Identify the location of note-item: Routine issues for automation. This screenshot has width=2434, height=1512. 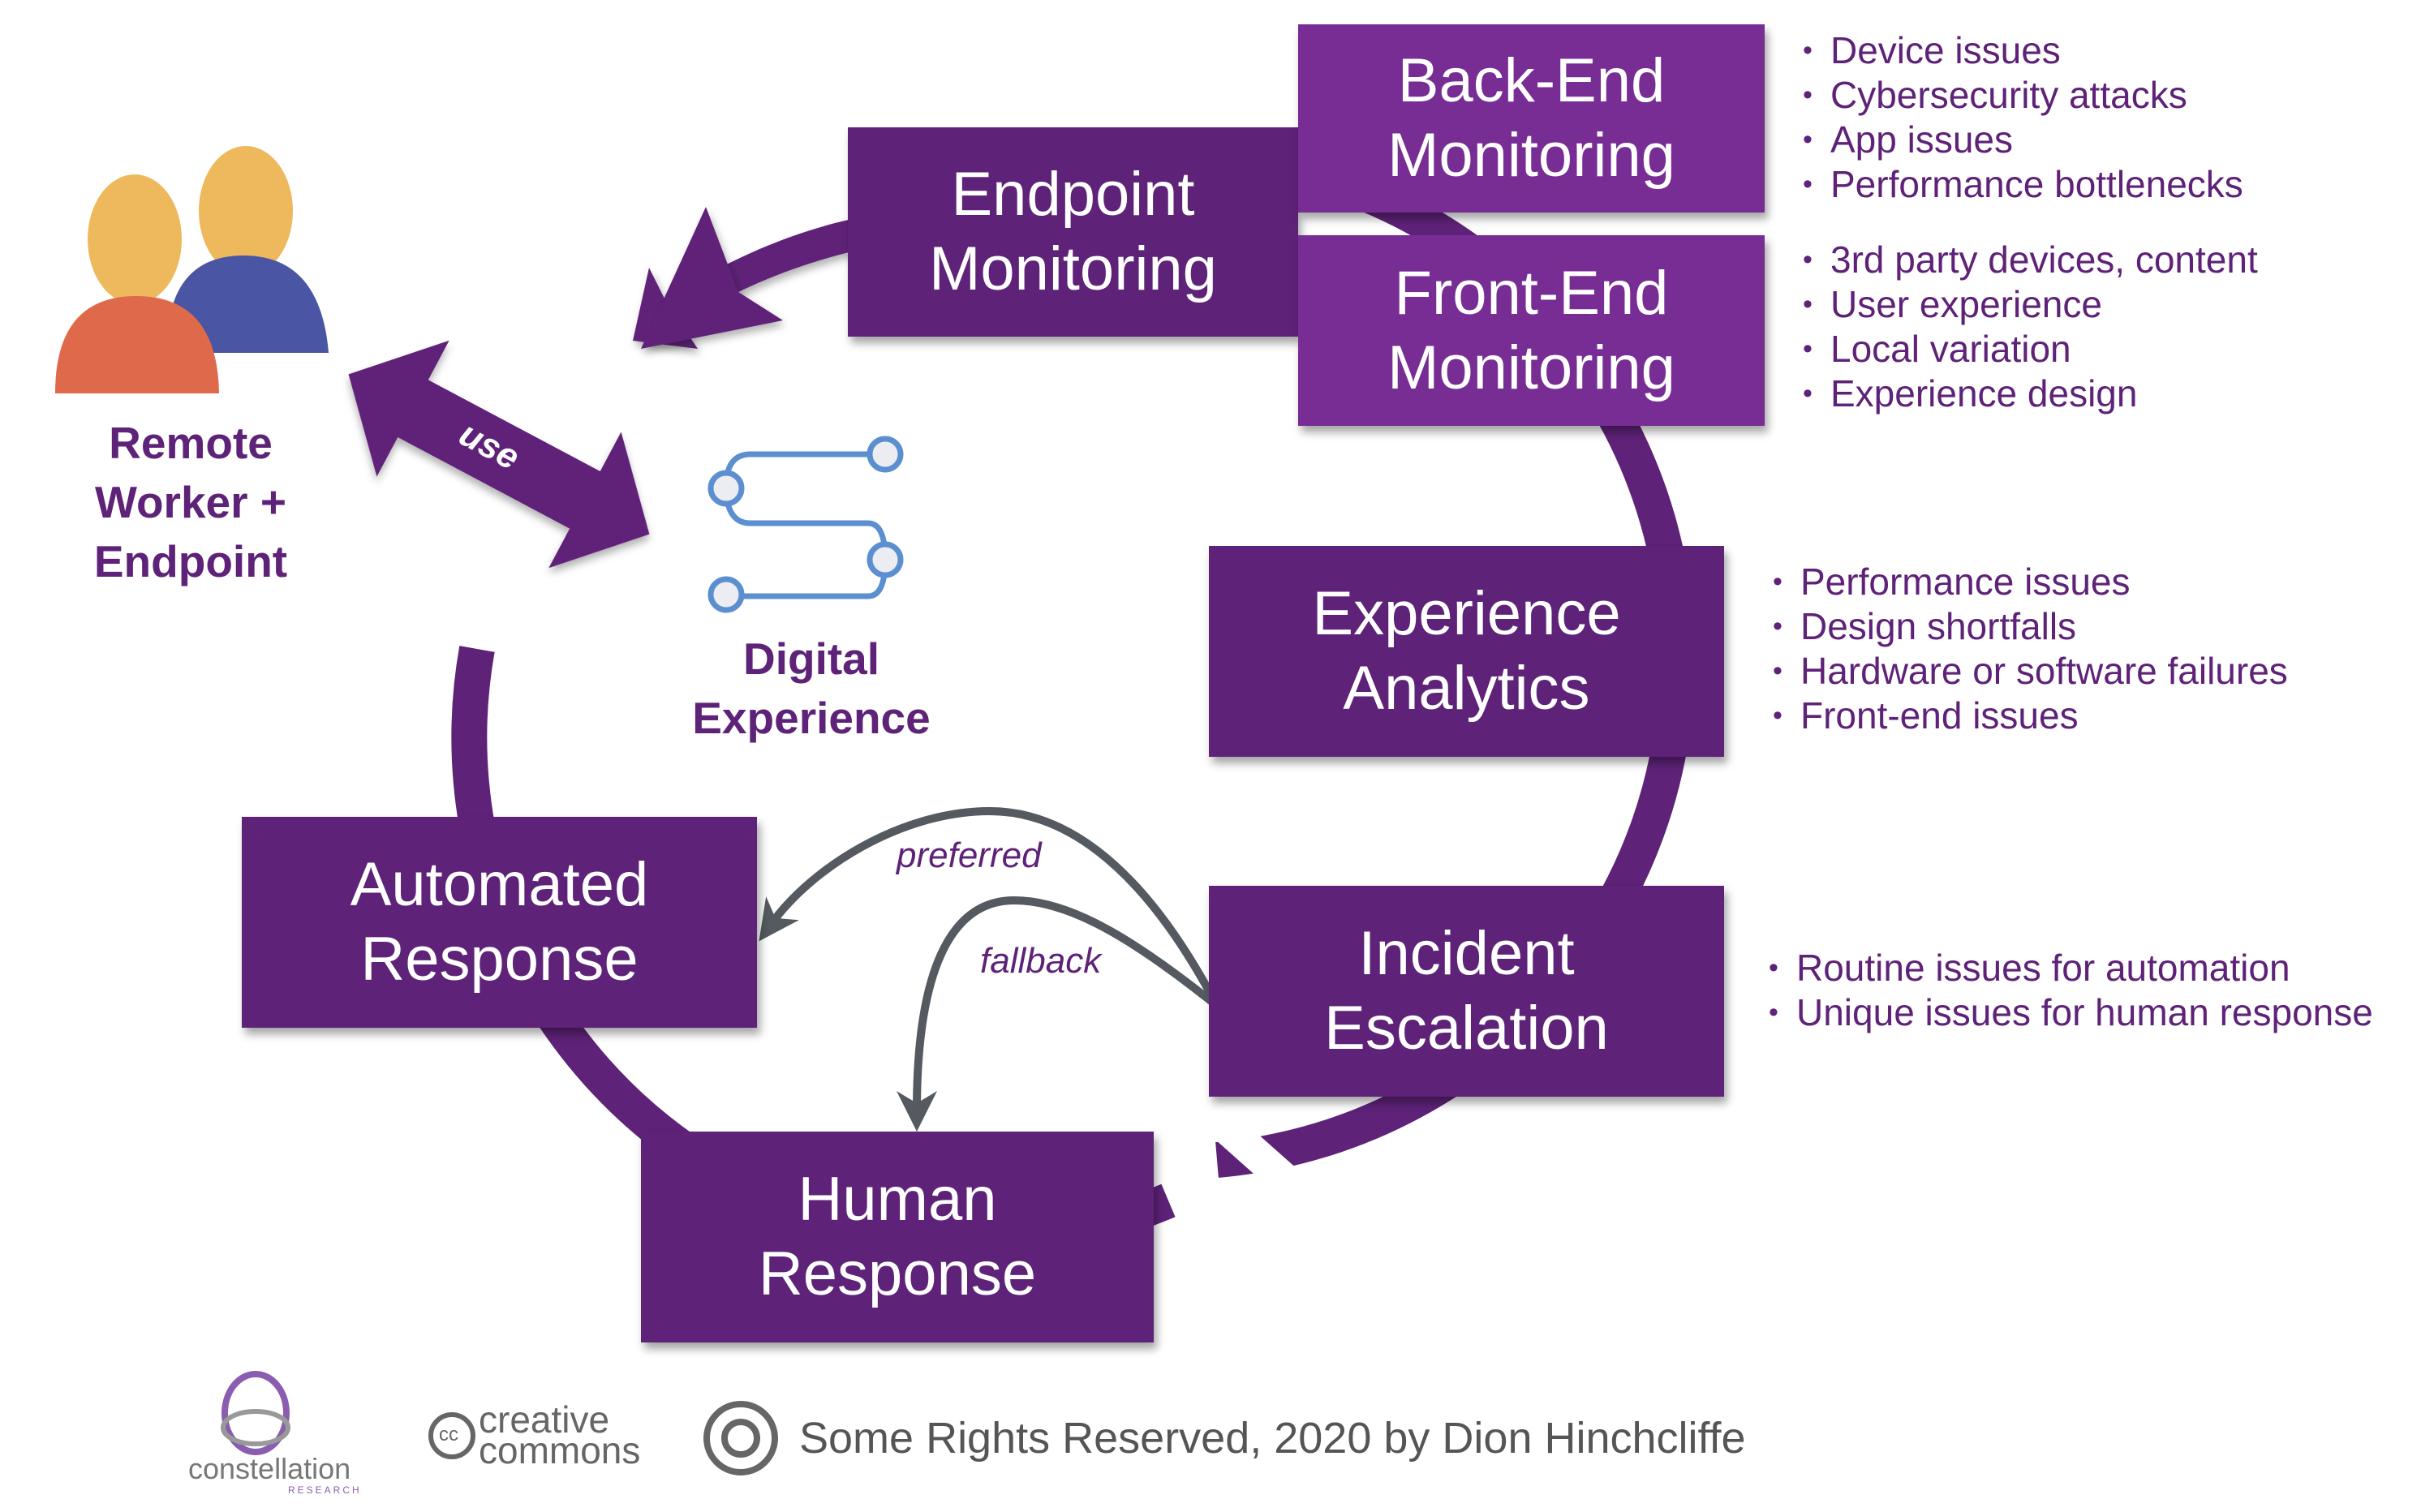
(2071, 968).